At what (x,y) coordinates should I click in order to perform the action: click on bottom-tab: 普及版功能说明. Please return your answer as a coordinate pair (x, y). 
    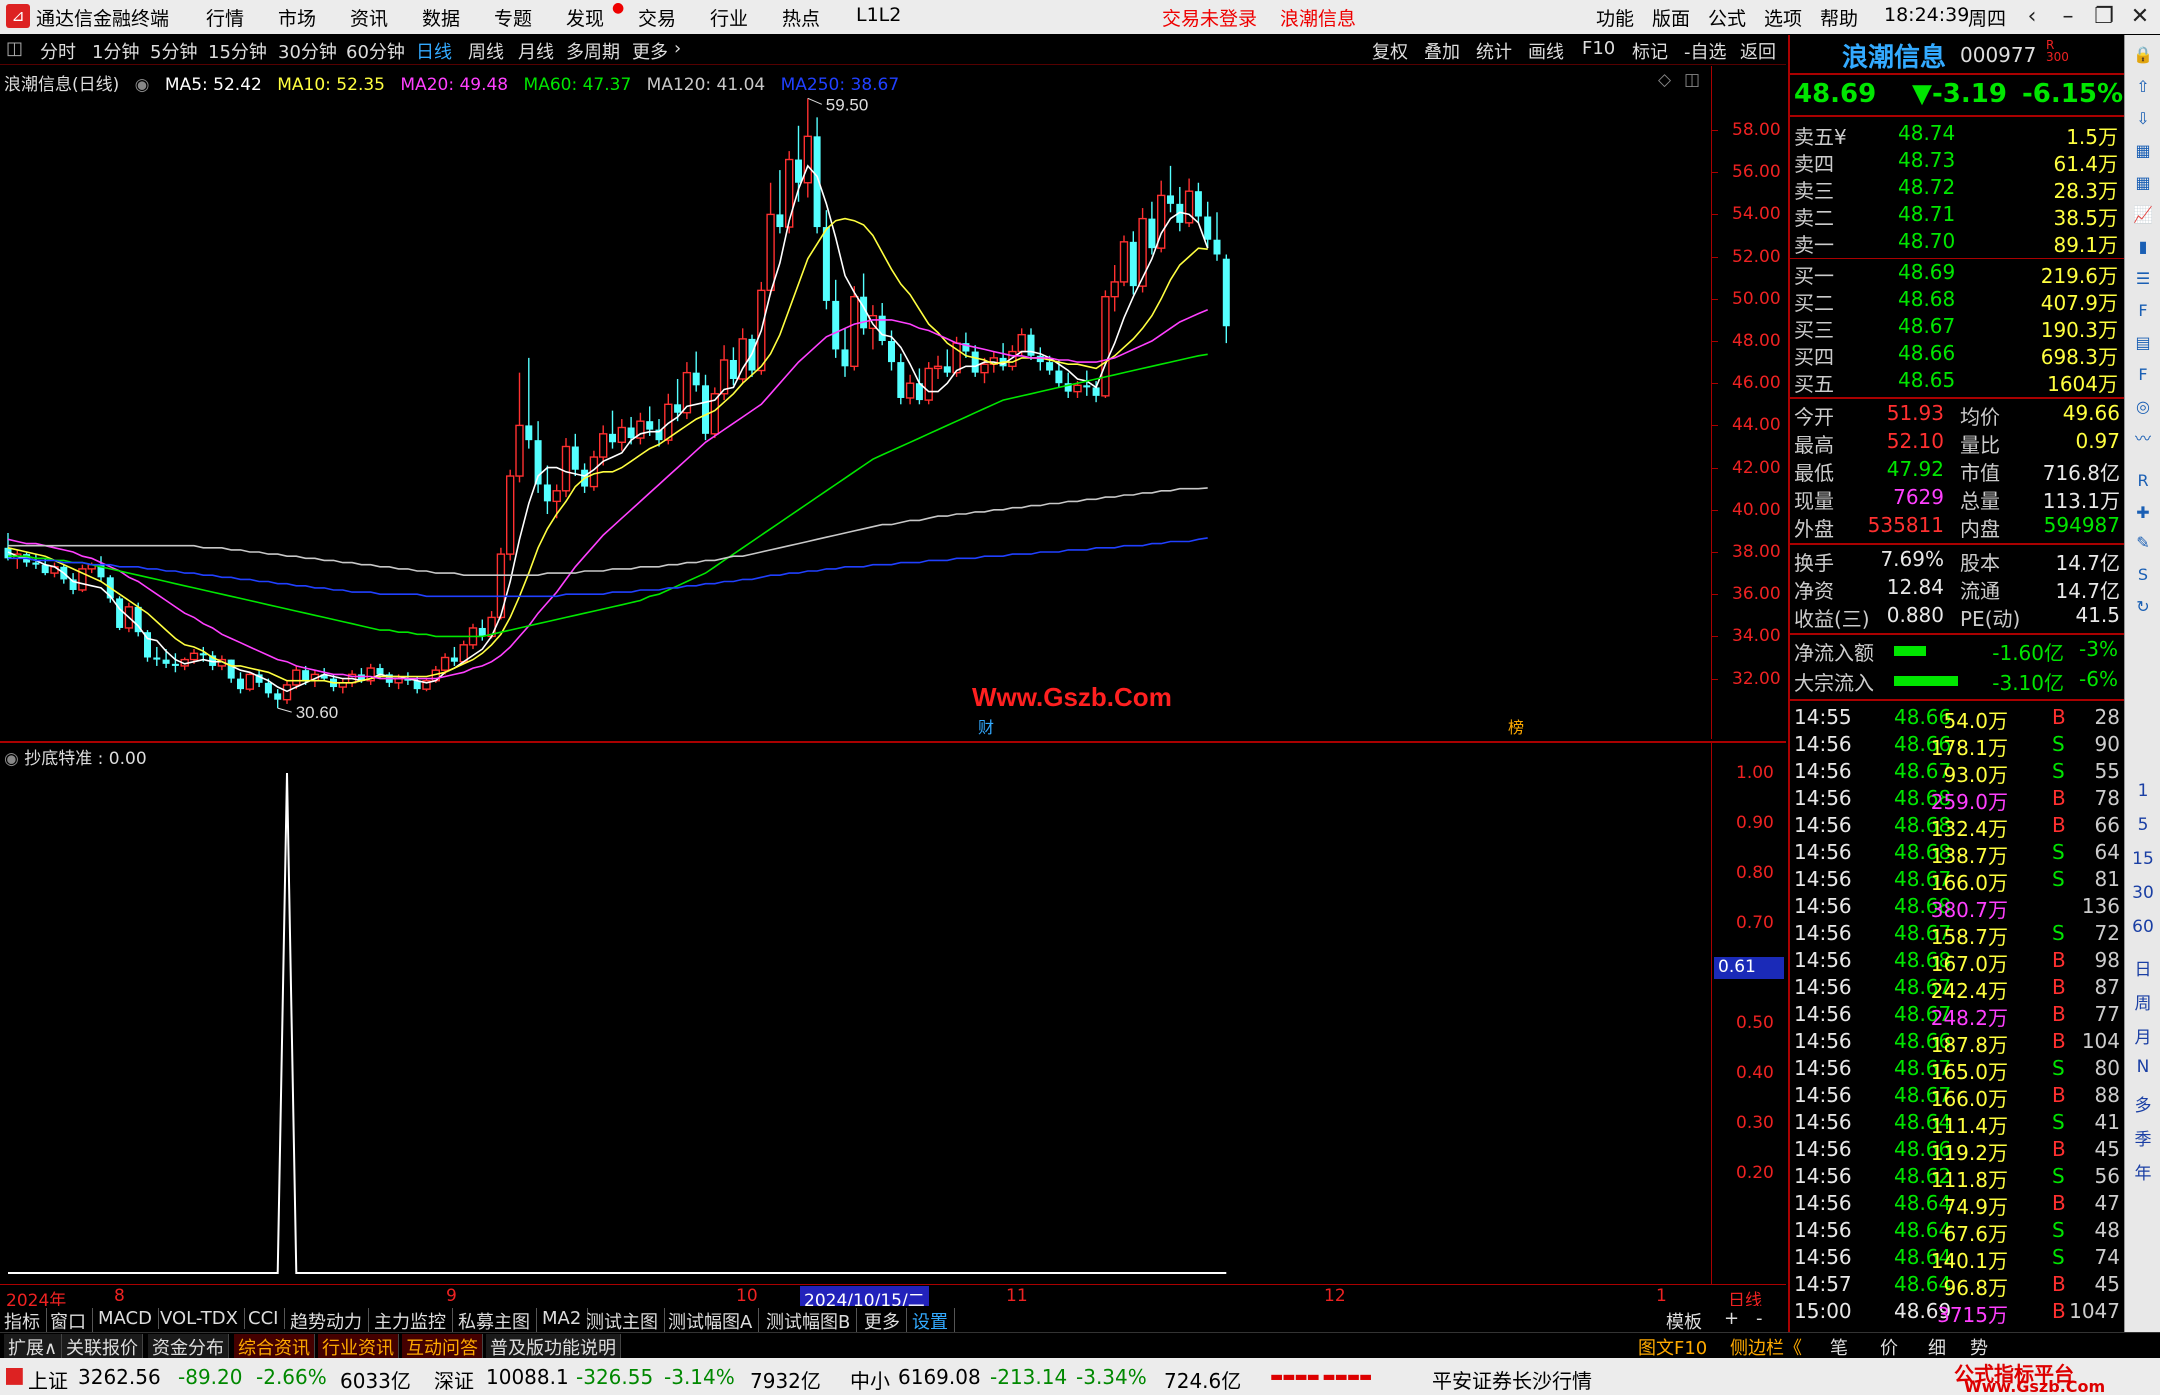
    Looking at the image, I should click on (553, 1347).